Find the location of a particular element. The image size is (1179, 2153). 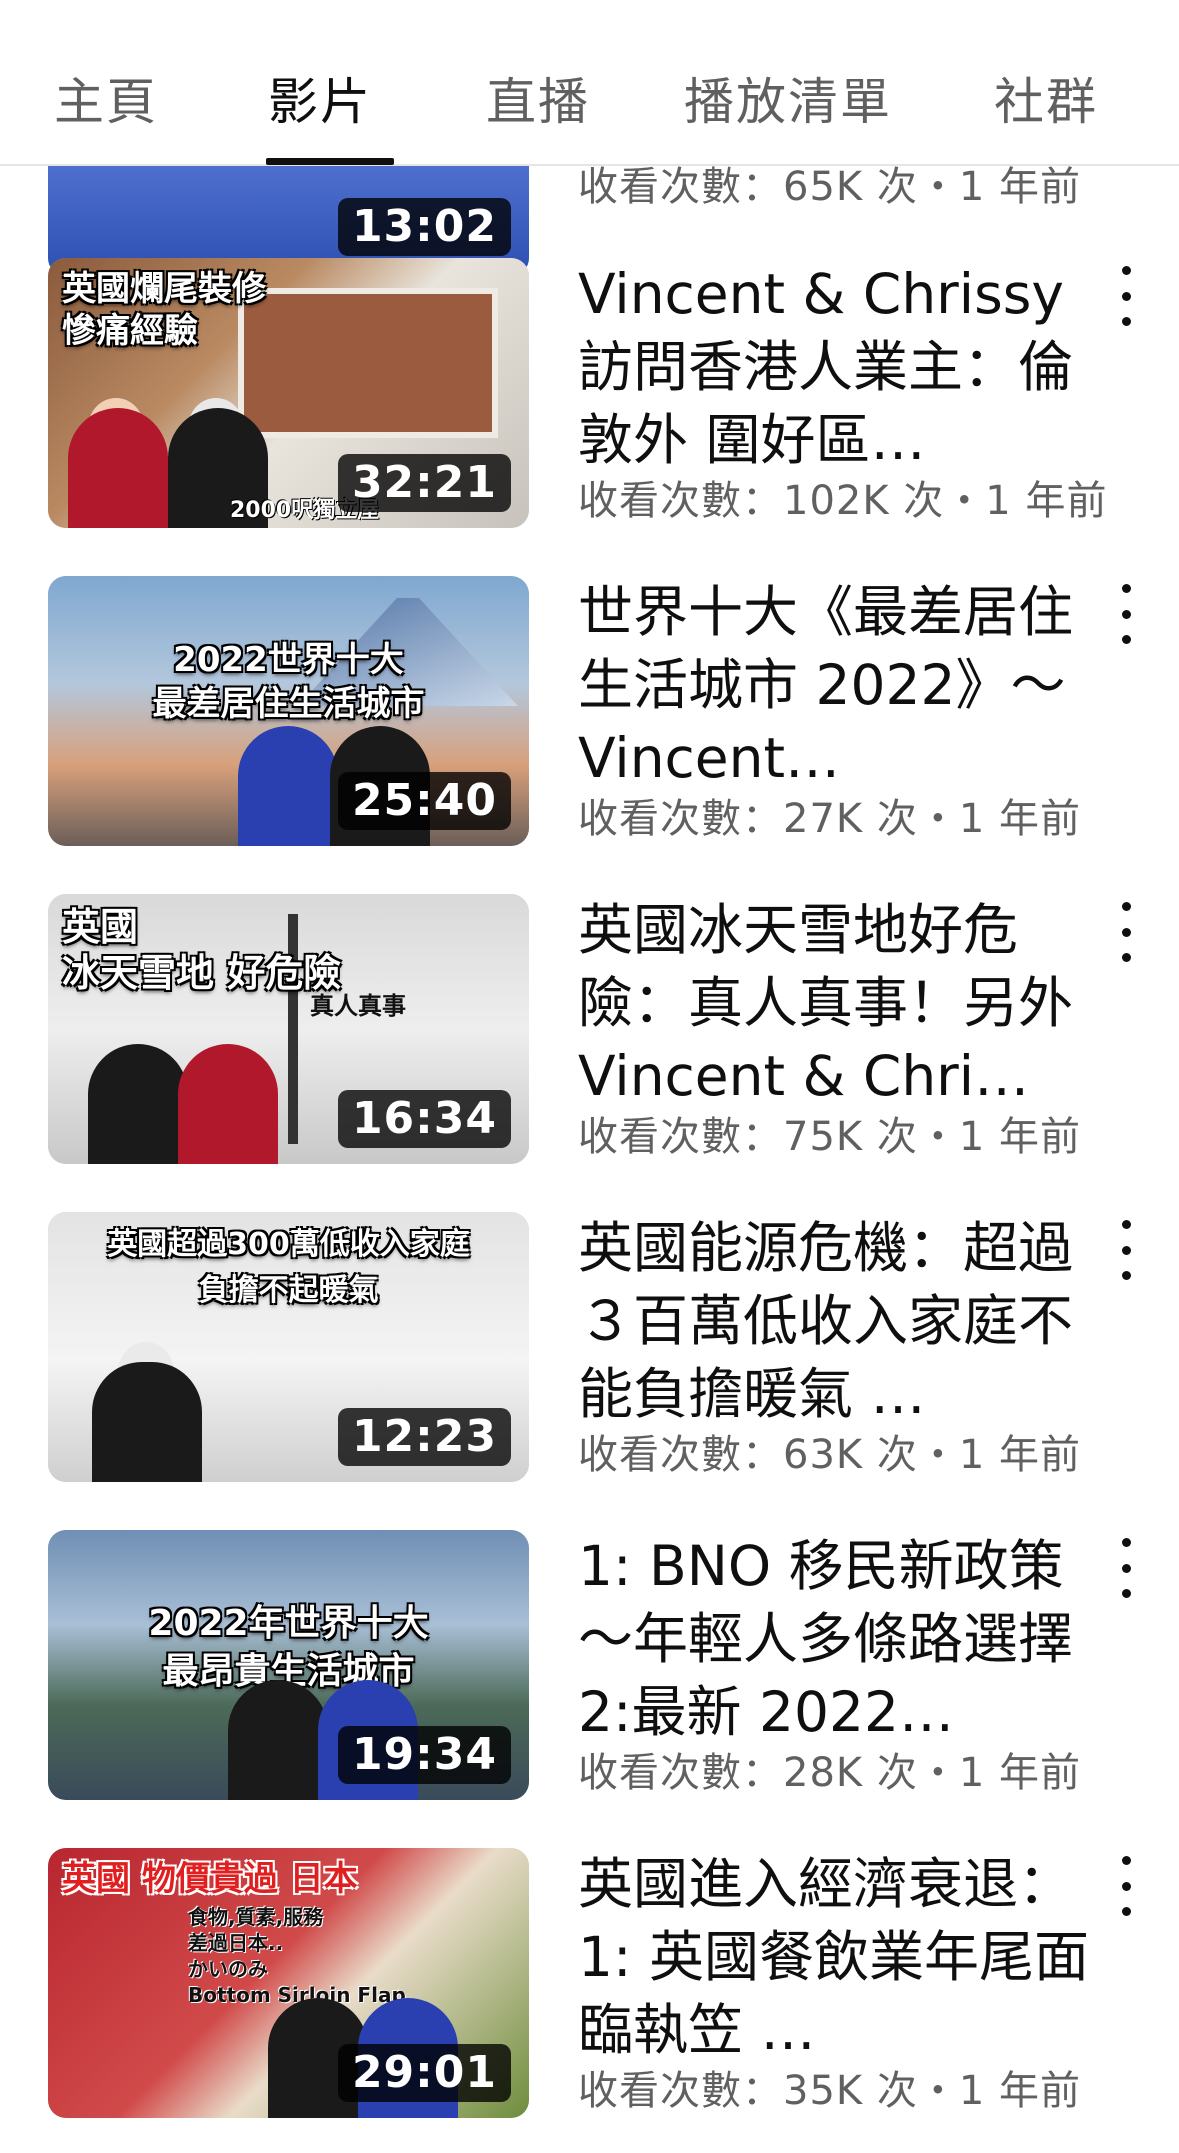

thumbnail-caption: 英國 物價貴過 日本 is located at coordinates (210, 1879).